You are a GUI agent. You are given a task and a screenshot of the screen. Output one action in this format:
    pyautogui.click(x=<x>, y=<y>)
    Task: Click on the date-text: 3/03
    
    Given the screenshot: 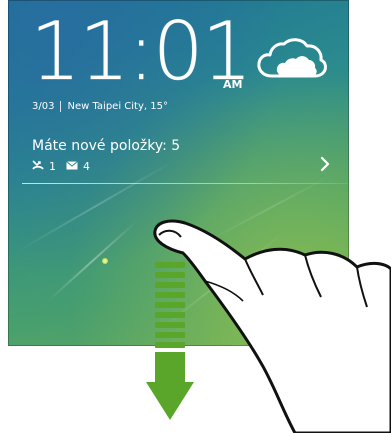 What is the action you would take?
    pyautogui.click(x=43, y=106)
    